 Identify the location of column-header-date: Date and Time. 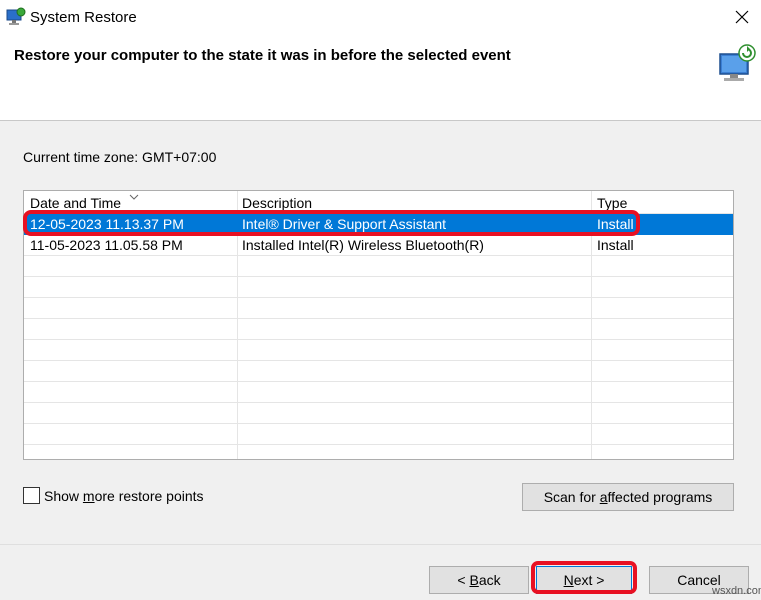
(84, 202).